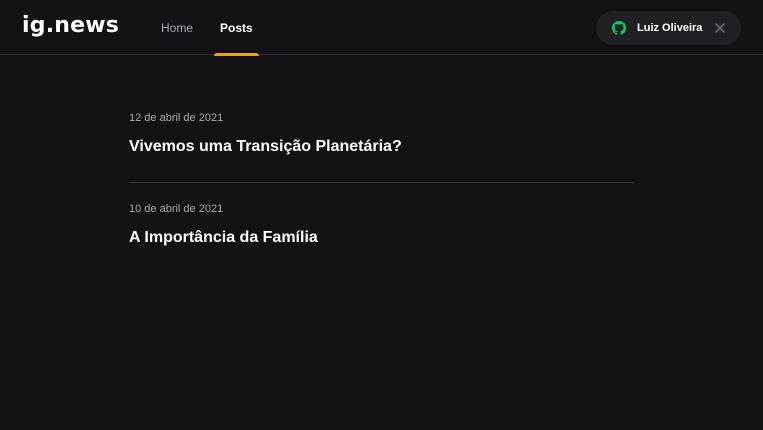 The height and width of the screenshot is (430, 763). I want to click on post-title: Vivemos uma Transição Planetária?, so click(381, 147).